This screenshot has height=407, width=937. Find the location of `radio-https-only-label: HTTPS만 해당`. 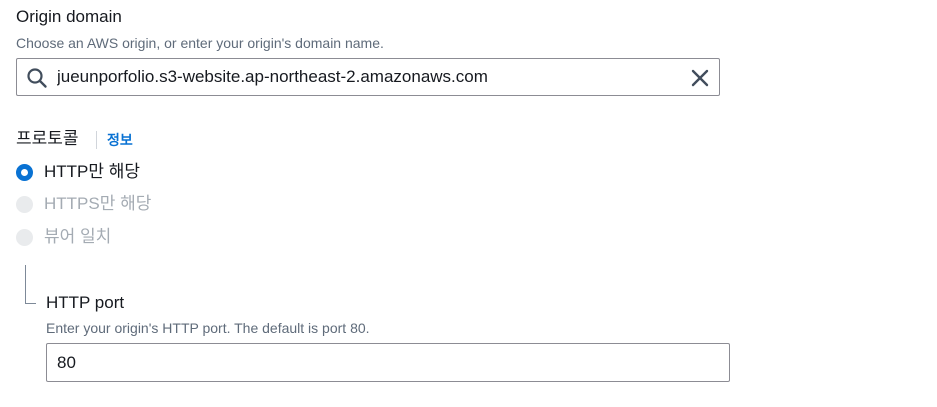

radio-https-only-label: HTTPS만 해당 is located at coordinates (98, 203).